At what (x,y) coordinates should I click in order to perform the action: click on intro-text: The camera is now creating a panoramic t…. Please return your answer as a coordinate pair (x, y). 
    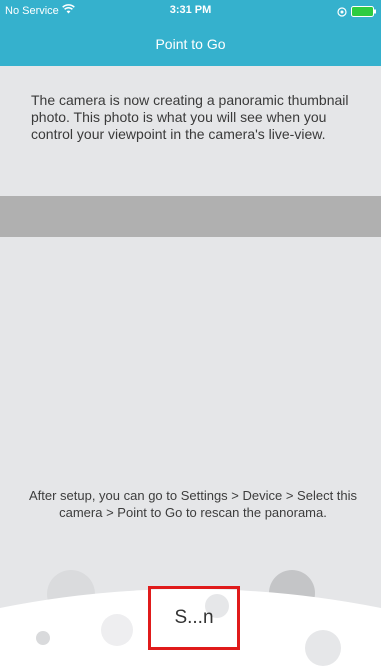
    Looking at the image, I should click on (190, 117).